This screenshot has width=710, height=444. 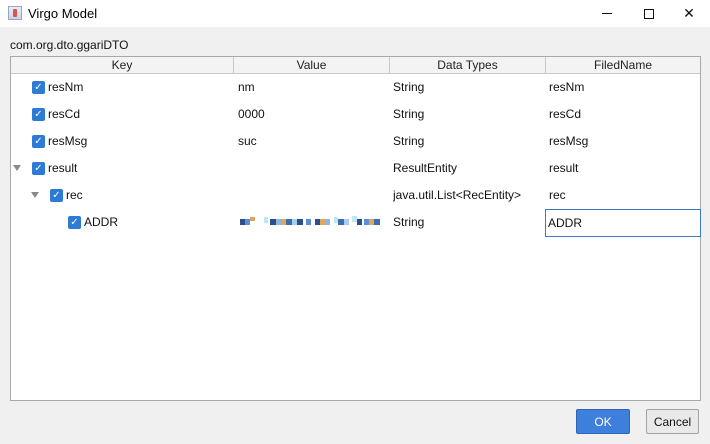 What do you see at coordinates (468, 168) in the screenshot?
I see `data-type-cell: ResultEntity` at bounding box center [468, 168].